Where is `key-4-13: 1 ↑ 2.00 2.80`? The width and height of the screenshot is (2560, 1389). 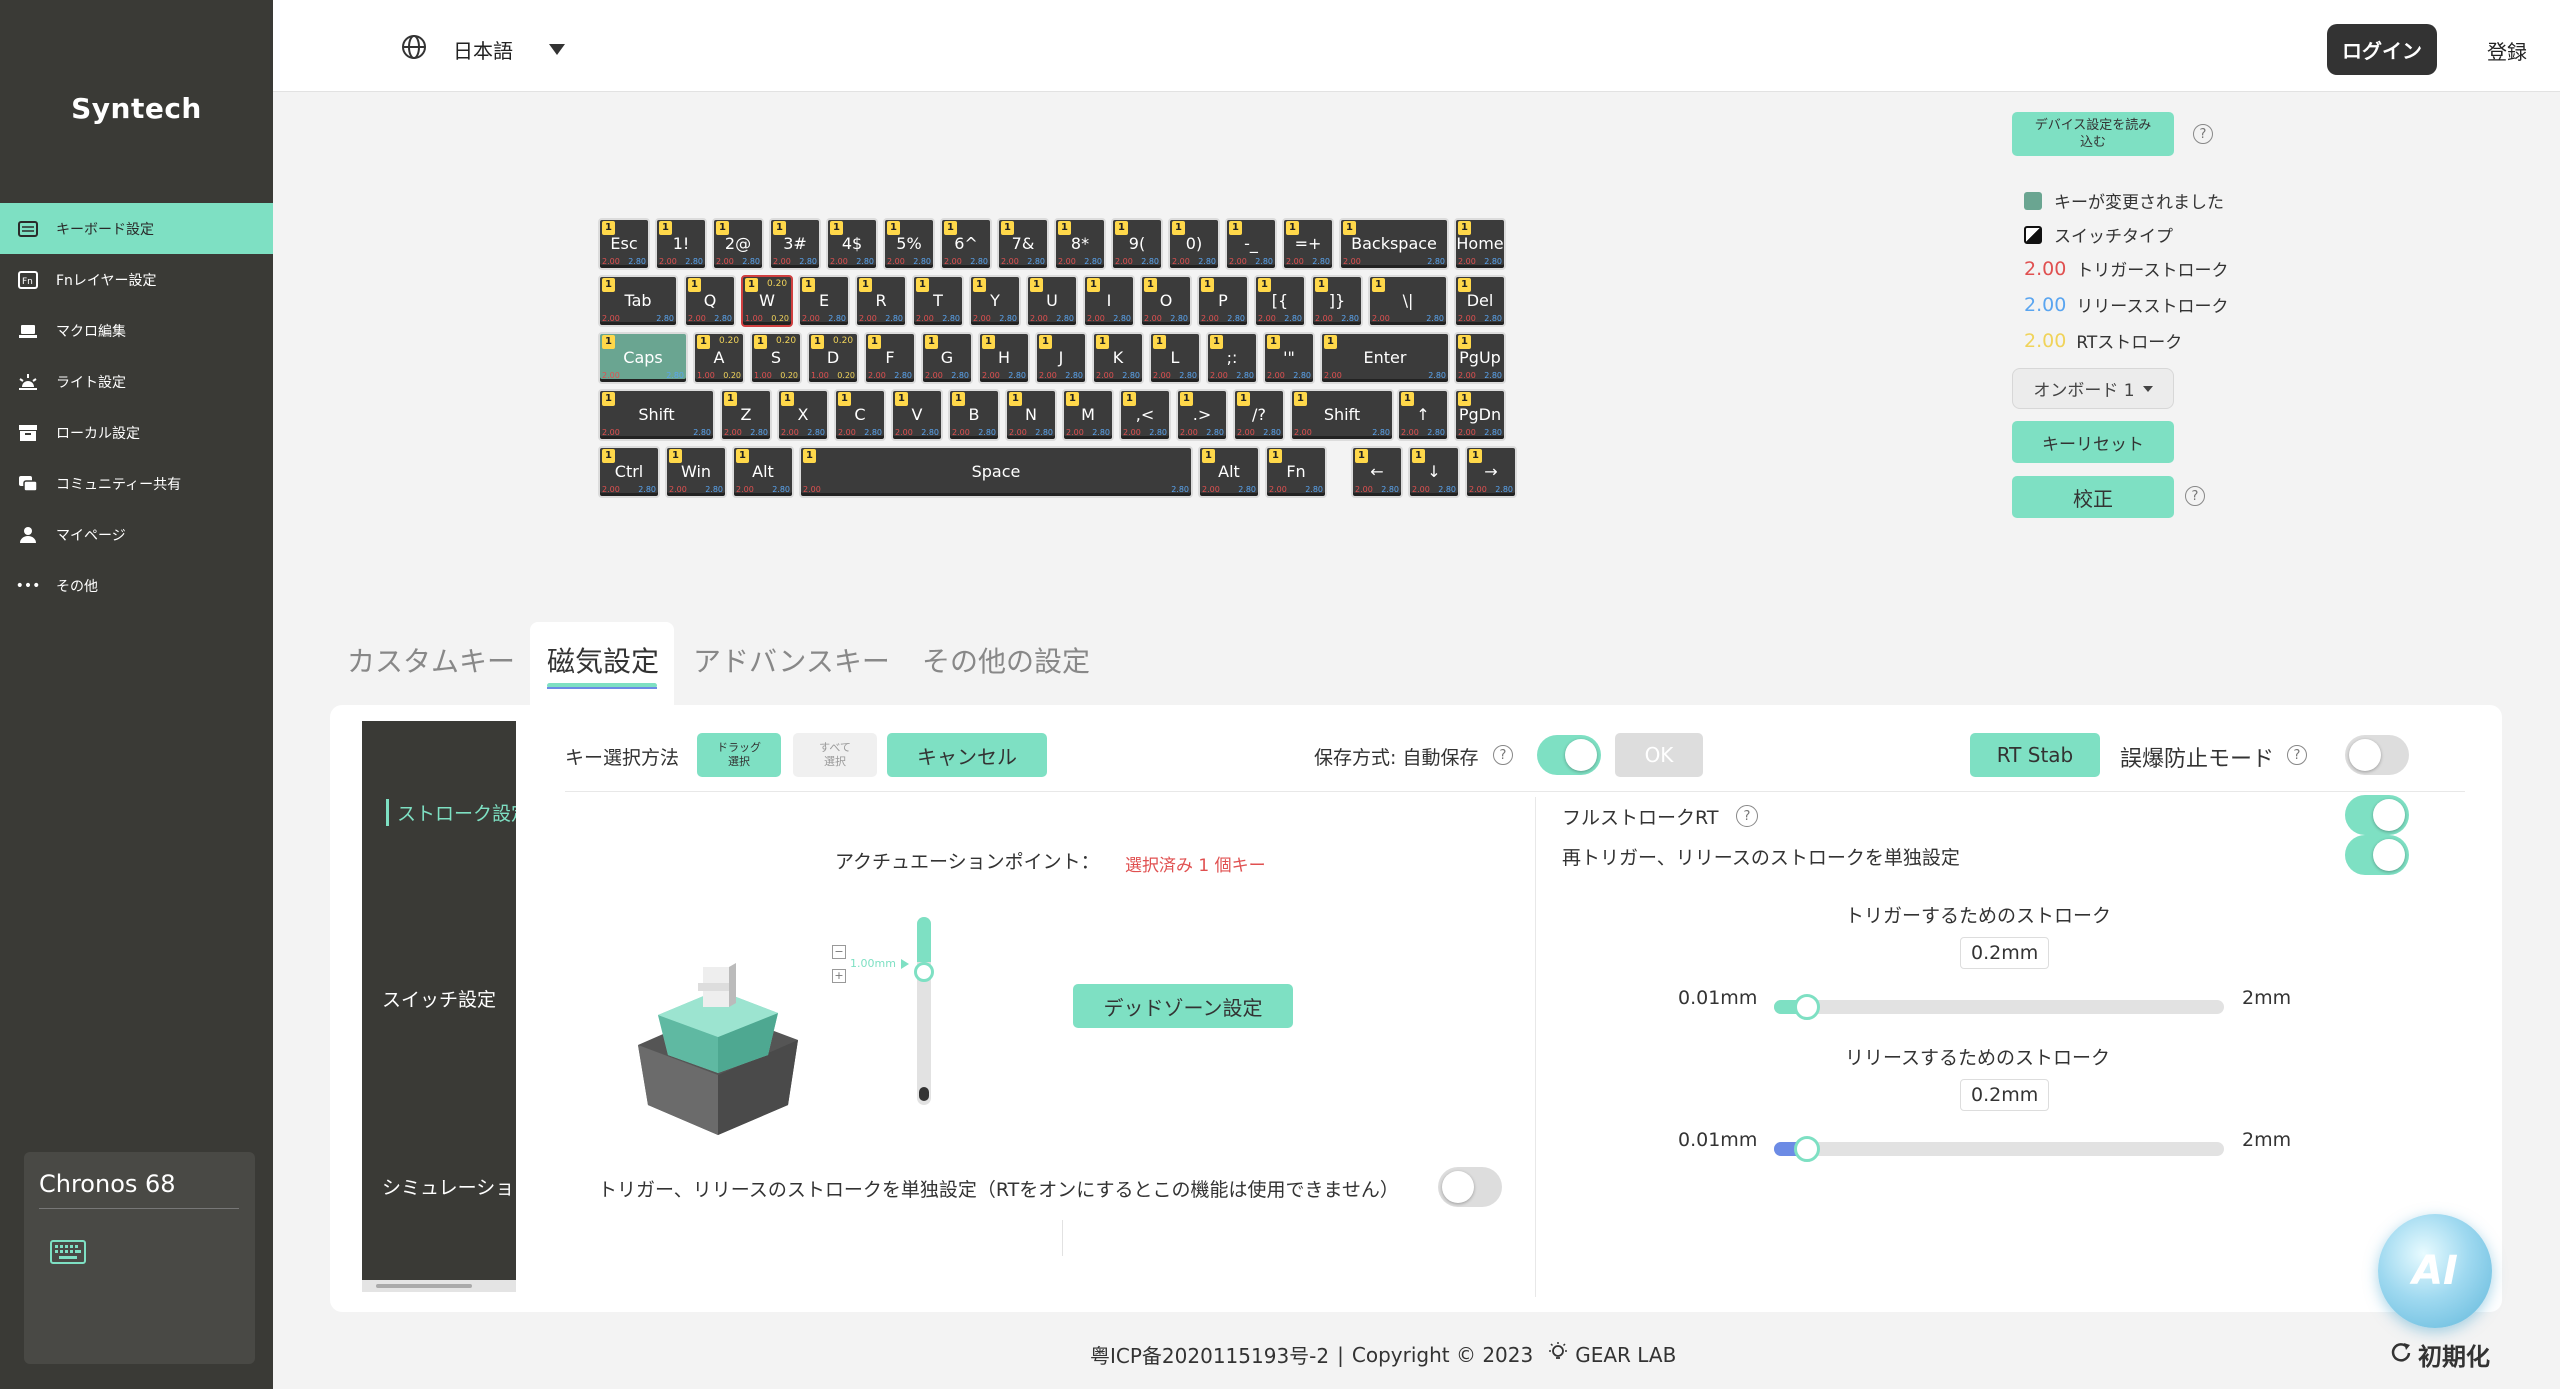
key-4-13: 1 ↑ 2.00 2.80 is located at coordinates (1423, 415).